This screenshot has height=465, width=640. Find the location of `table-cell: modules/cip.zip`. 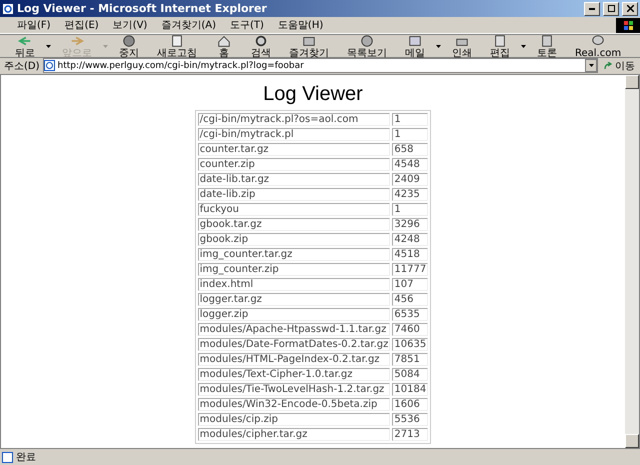

table-cell: modules/cip.zip is located at coordinates (294, 419).